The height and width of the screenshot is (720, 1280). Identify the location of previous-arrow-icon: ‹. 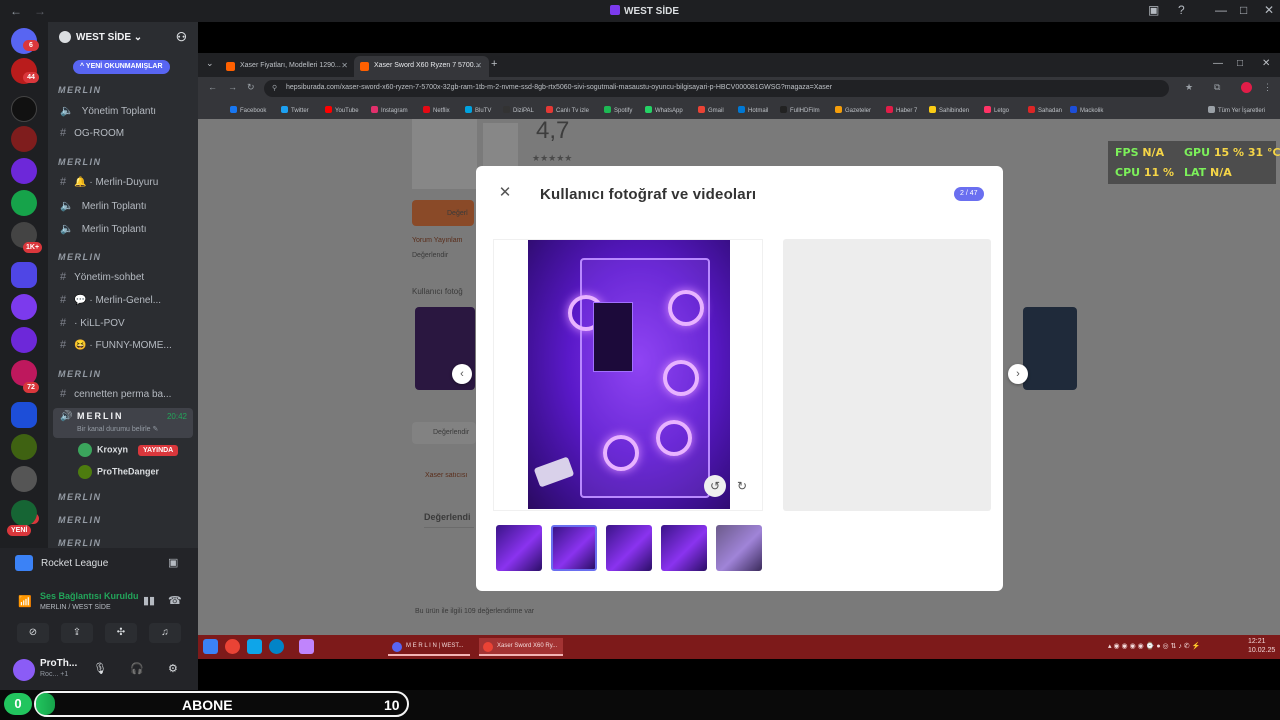
(462, 374).